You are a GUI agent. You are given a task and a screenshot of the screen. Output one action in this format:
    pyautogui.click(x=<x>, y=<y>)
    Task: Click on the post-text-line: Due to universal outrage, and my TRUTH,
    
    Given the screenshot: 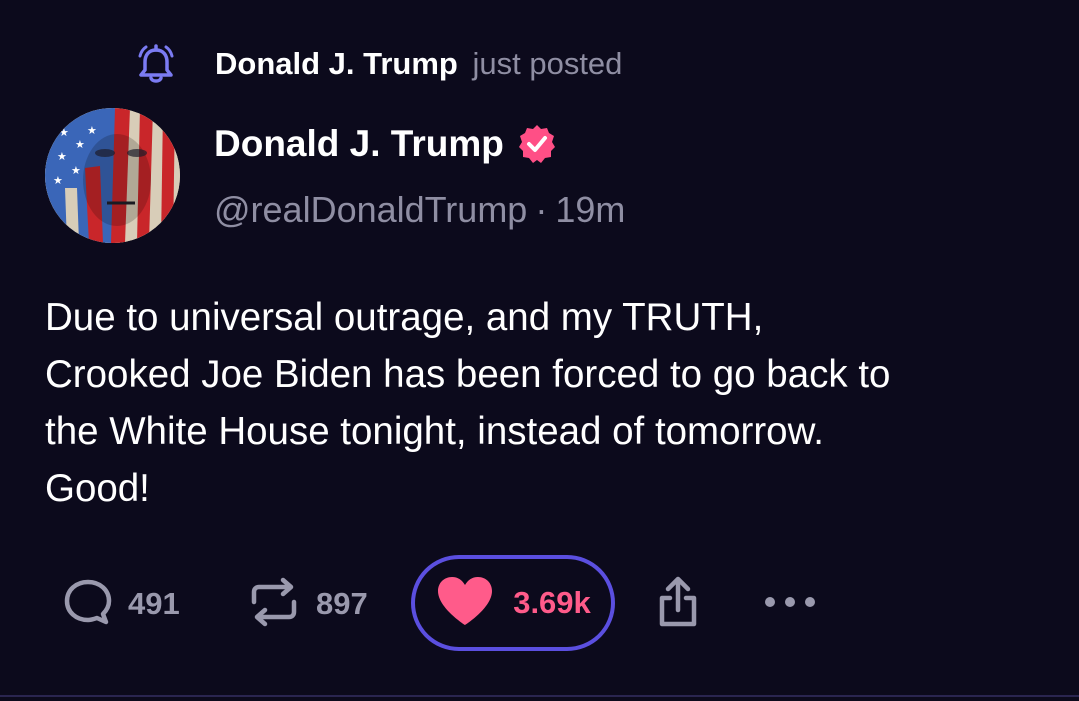 What is the action you would take?
    pyautogui.click(x=404, y=317)
    